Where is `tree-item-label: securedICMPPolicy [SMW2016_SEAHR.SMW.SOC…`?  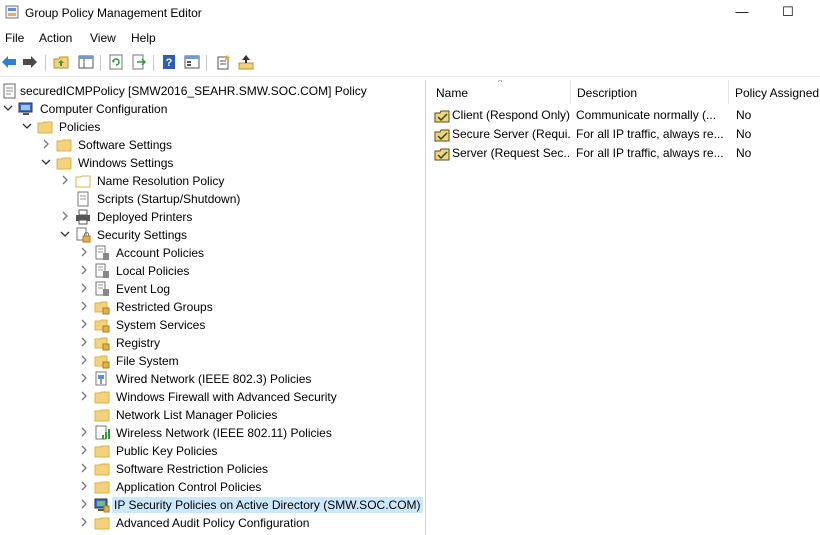
tree-item-label: securedICMPPolicy [SMW2016_SEAHR.SMW.SOC… is located at coordinates (193, 91).